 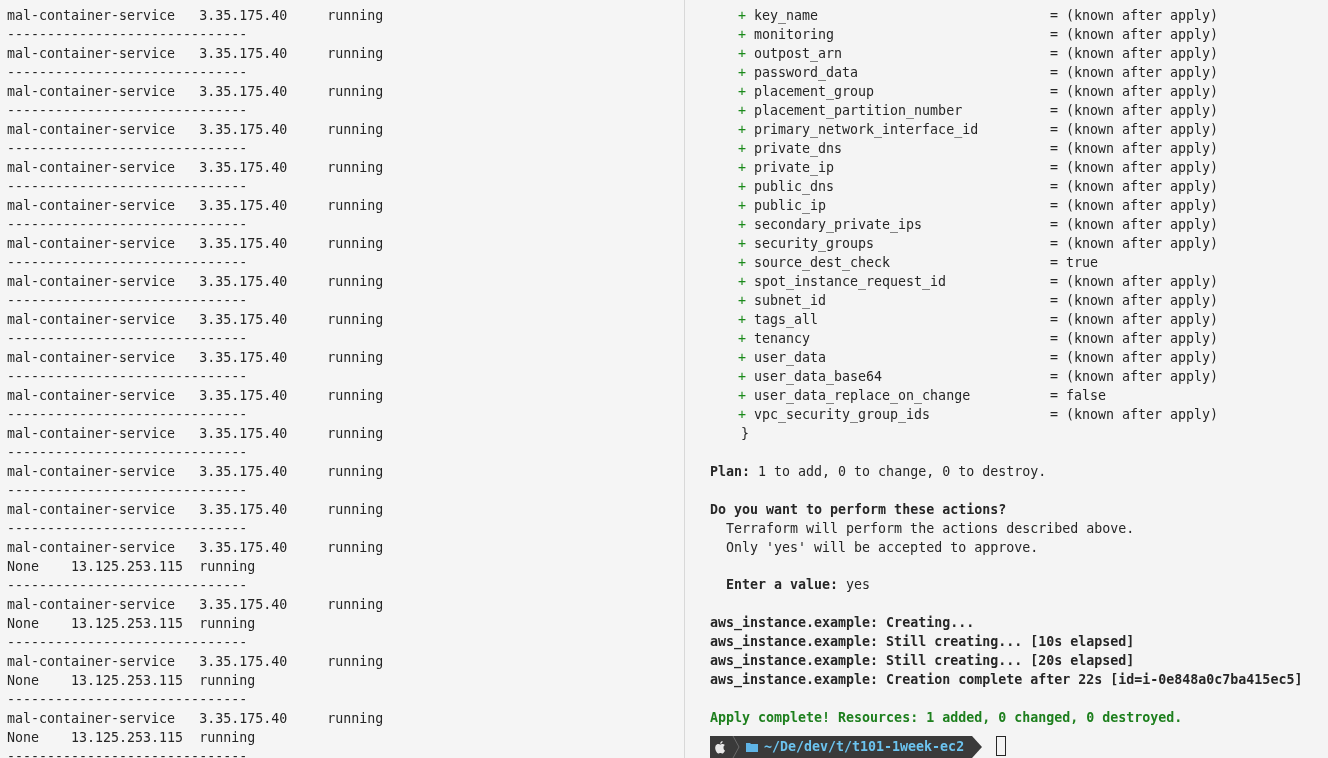 What do you see at coordinates (736, 747) in the screenshot?
I see `chevron-icon` at bounding box center [736, 747].